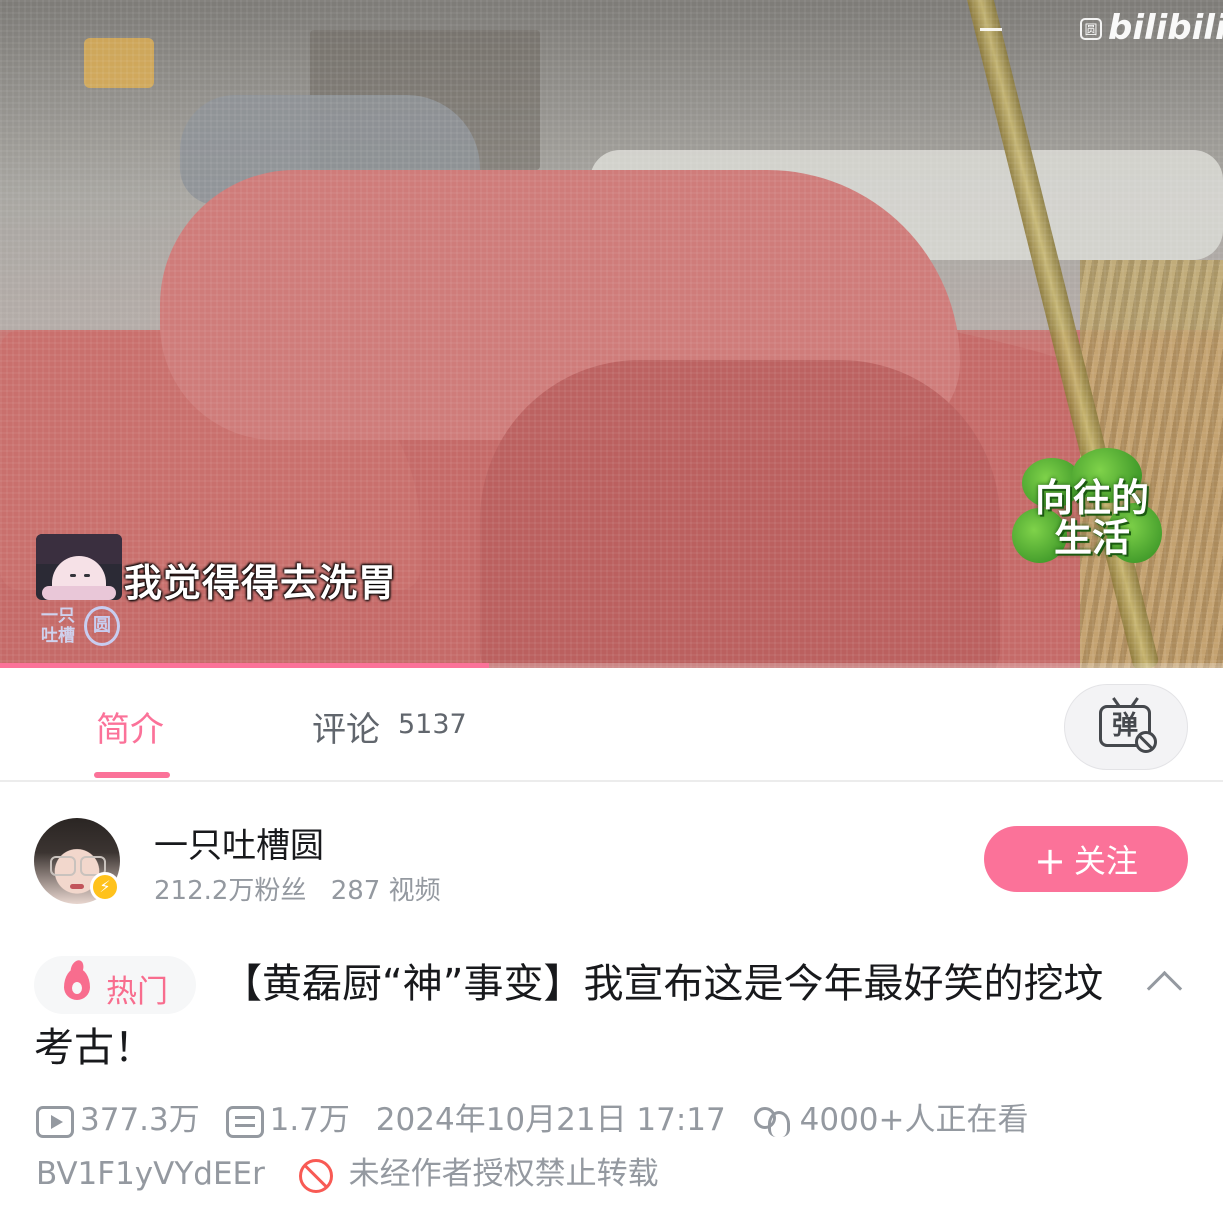 The width and height of the screenshot is (1223, 1218). I want to click on video-meta-row: 377.3万 1.7万 2024年10月21日 17:17 4000+人正在看, so click(540, 1118).